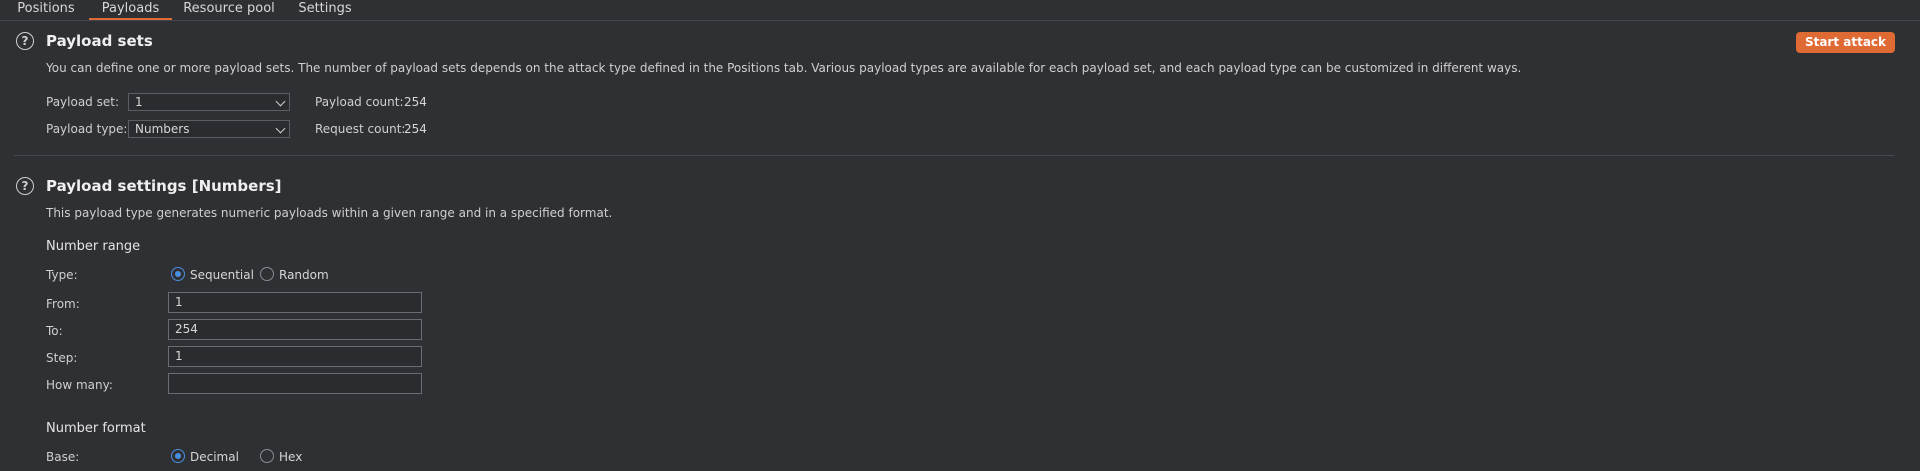  What do you see at coordinates (162, 129) in the screenshot?
I see `payload-type-value: Numbers` at bounding box center [162, 129].